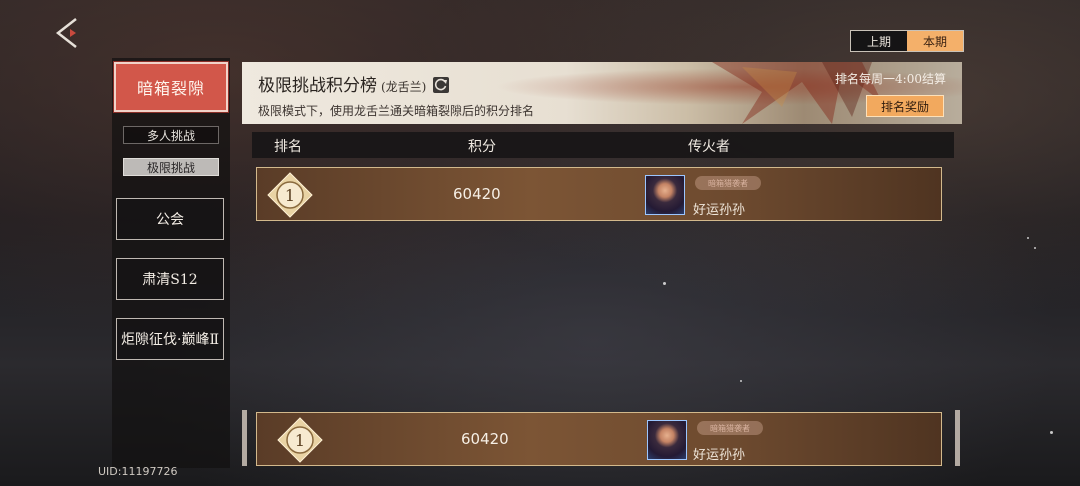  Describe the element at coordinates (244, 438) in the screenshot. I see `self-row-rail-left` at that location.